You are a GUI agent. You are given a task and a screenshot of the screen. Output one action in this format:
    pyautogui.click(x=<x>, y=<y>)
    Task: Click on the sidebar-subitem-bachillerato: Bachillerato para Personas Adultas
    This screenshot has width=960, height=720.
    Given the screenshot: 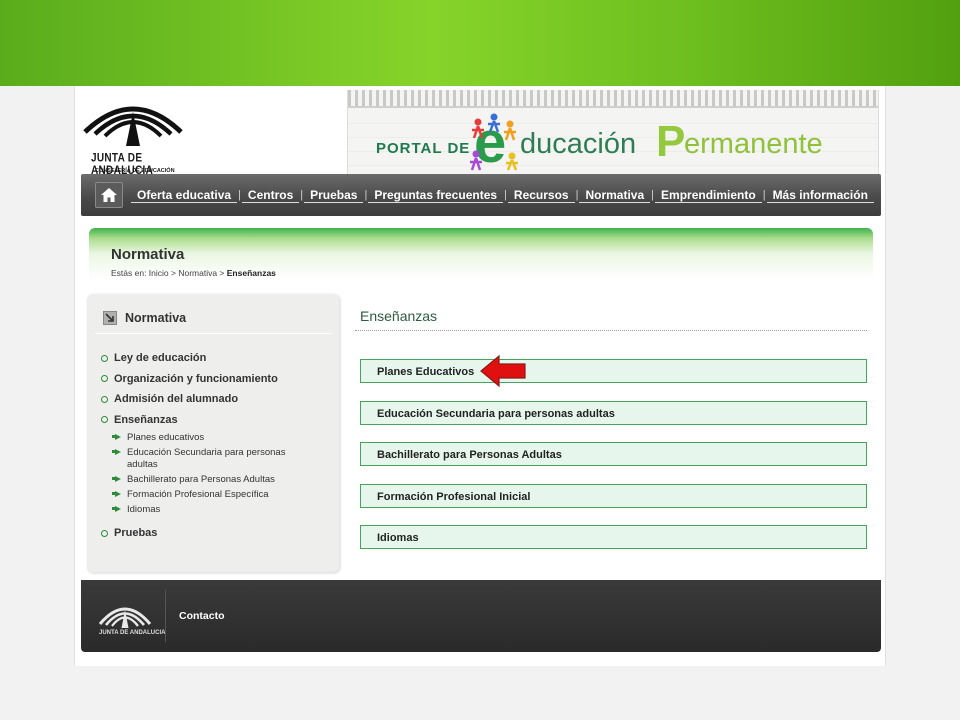 What is the action you would take?
    pyautogui.click(x=221, y=479)
    